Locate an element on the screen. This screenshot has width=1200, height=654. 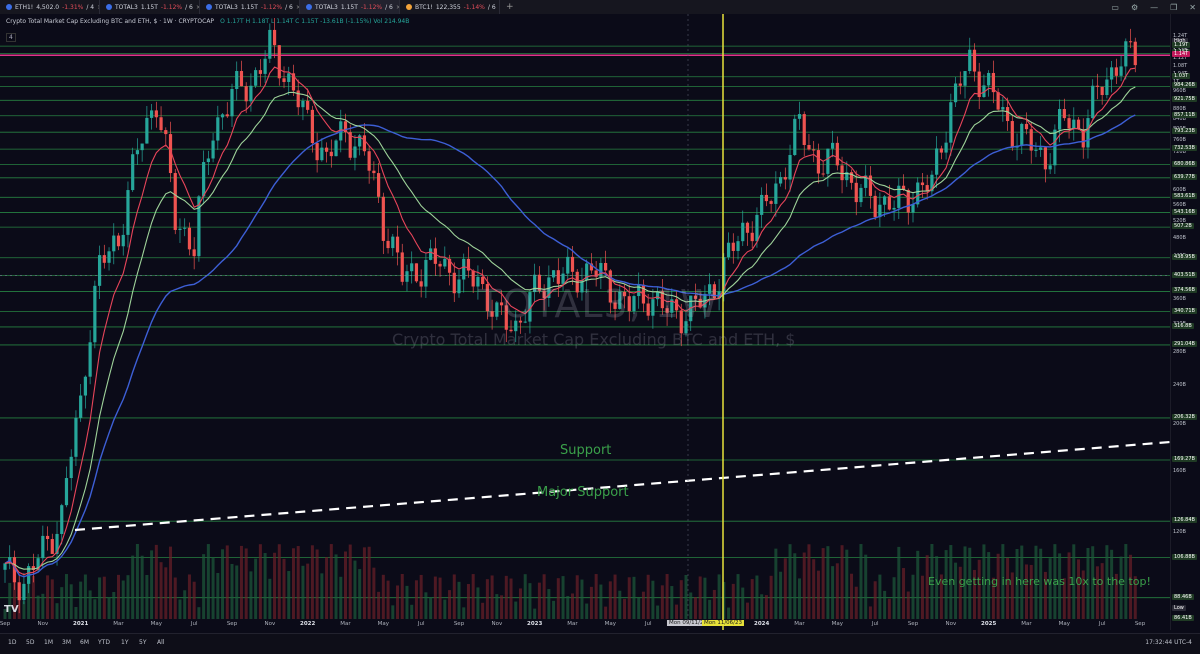
time-axis-label: Jul is located at coordinates (421, 624).